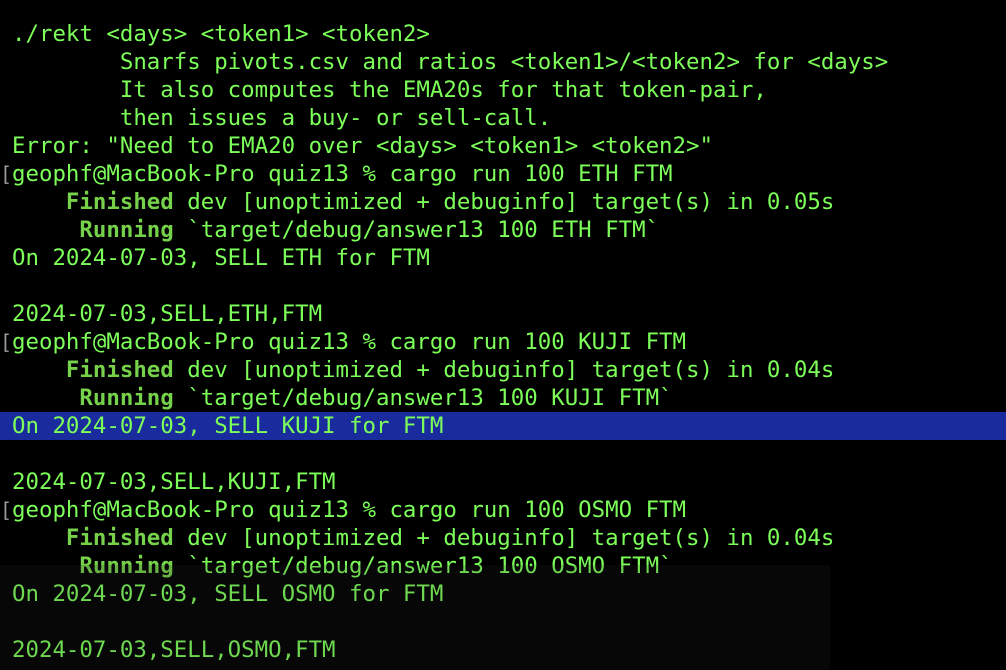 This screenshot has height=670, width=1006. What do you see at coordinates (503, 594) in the screenshot?
I see `result-line-osmo: On 2024-07-03, SELL OSMO for FTM` at bounding box center [503, 594].